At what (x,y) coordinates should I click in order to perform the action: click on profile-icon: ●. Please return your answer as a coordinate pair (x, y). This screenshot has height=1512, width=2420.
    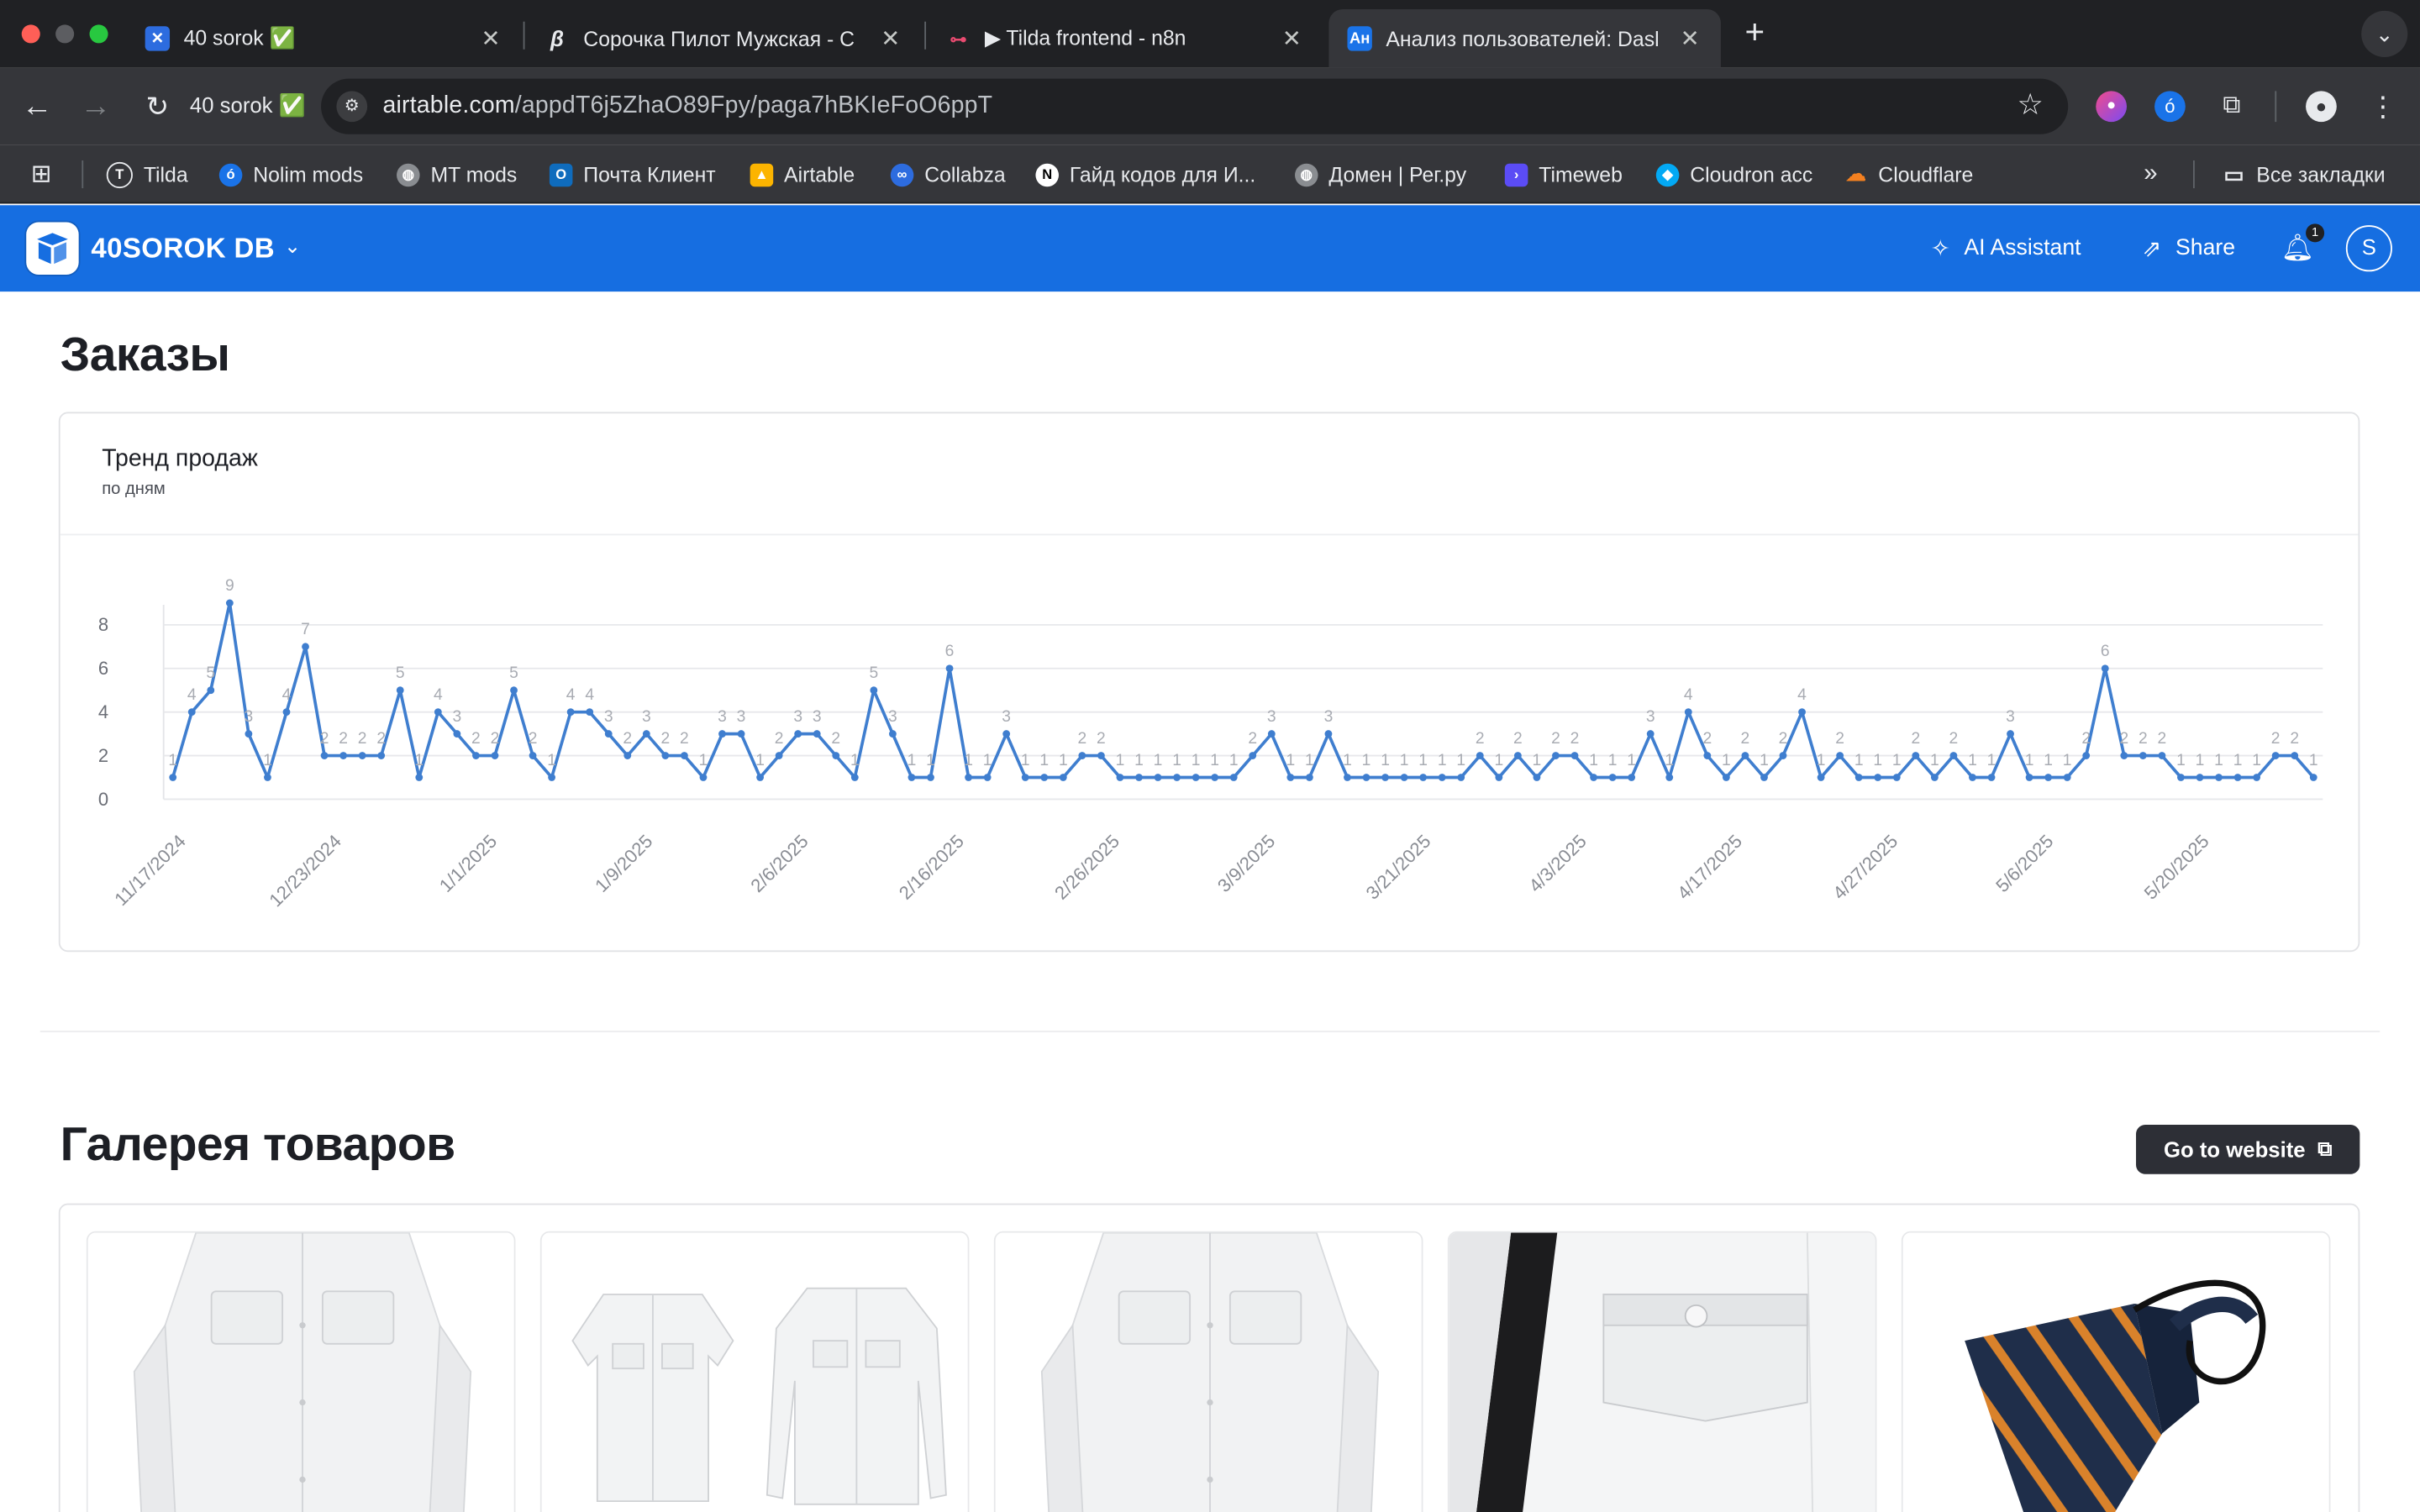
    Looking at the image, I should click on (2322, 107).